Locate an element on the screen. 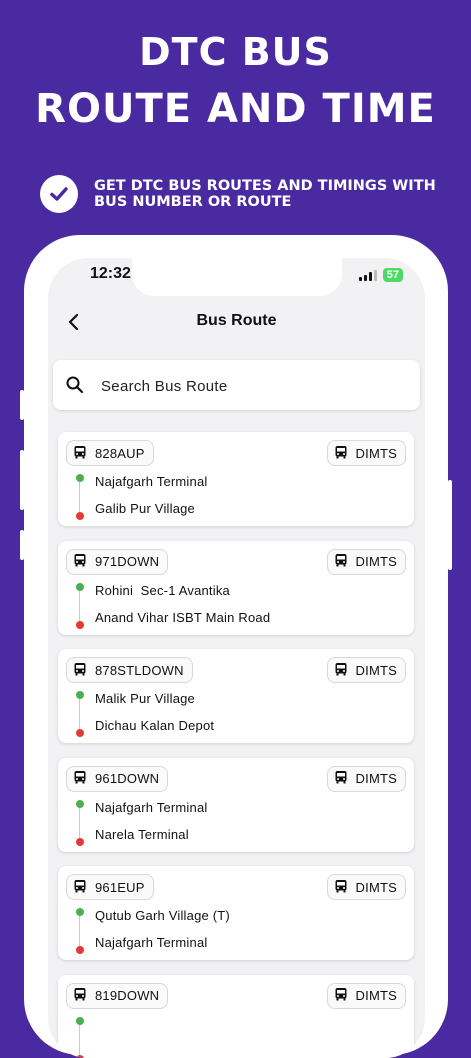 This screenshot has width=471, height=1058. search-input is located at coordinates (251, 386).